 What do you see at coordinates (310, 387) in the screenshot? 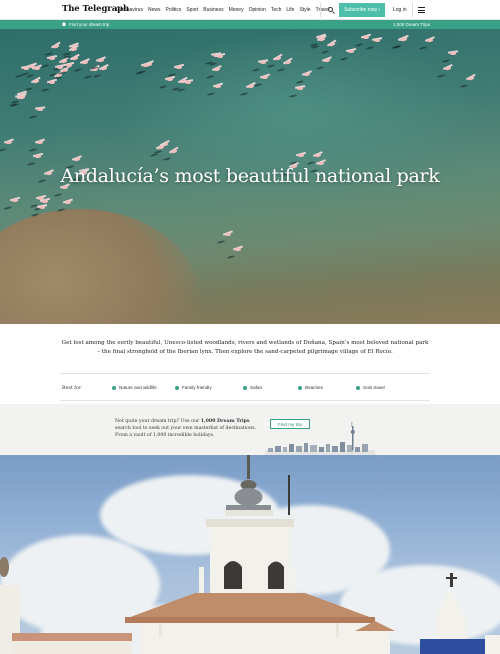
I see `best-for-beaches: Beaches` at bounding box center [310, 387].